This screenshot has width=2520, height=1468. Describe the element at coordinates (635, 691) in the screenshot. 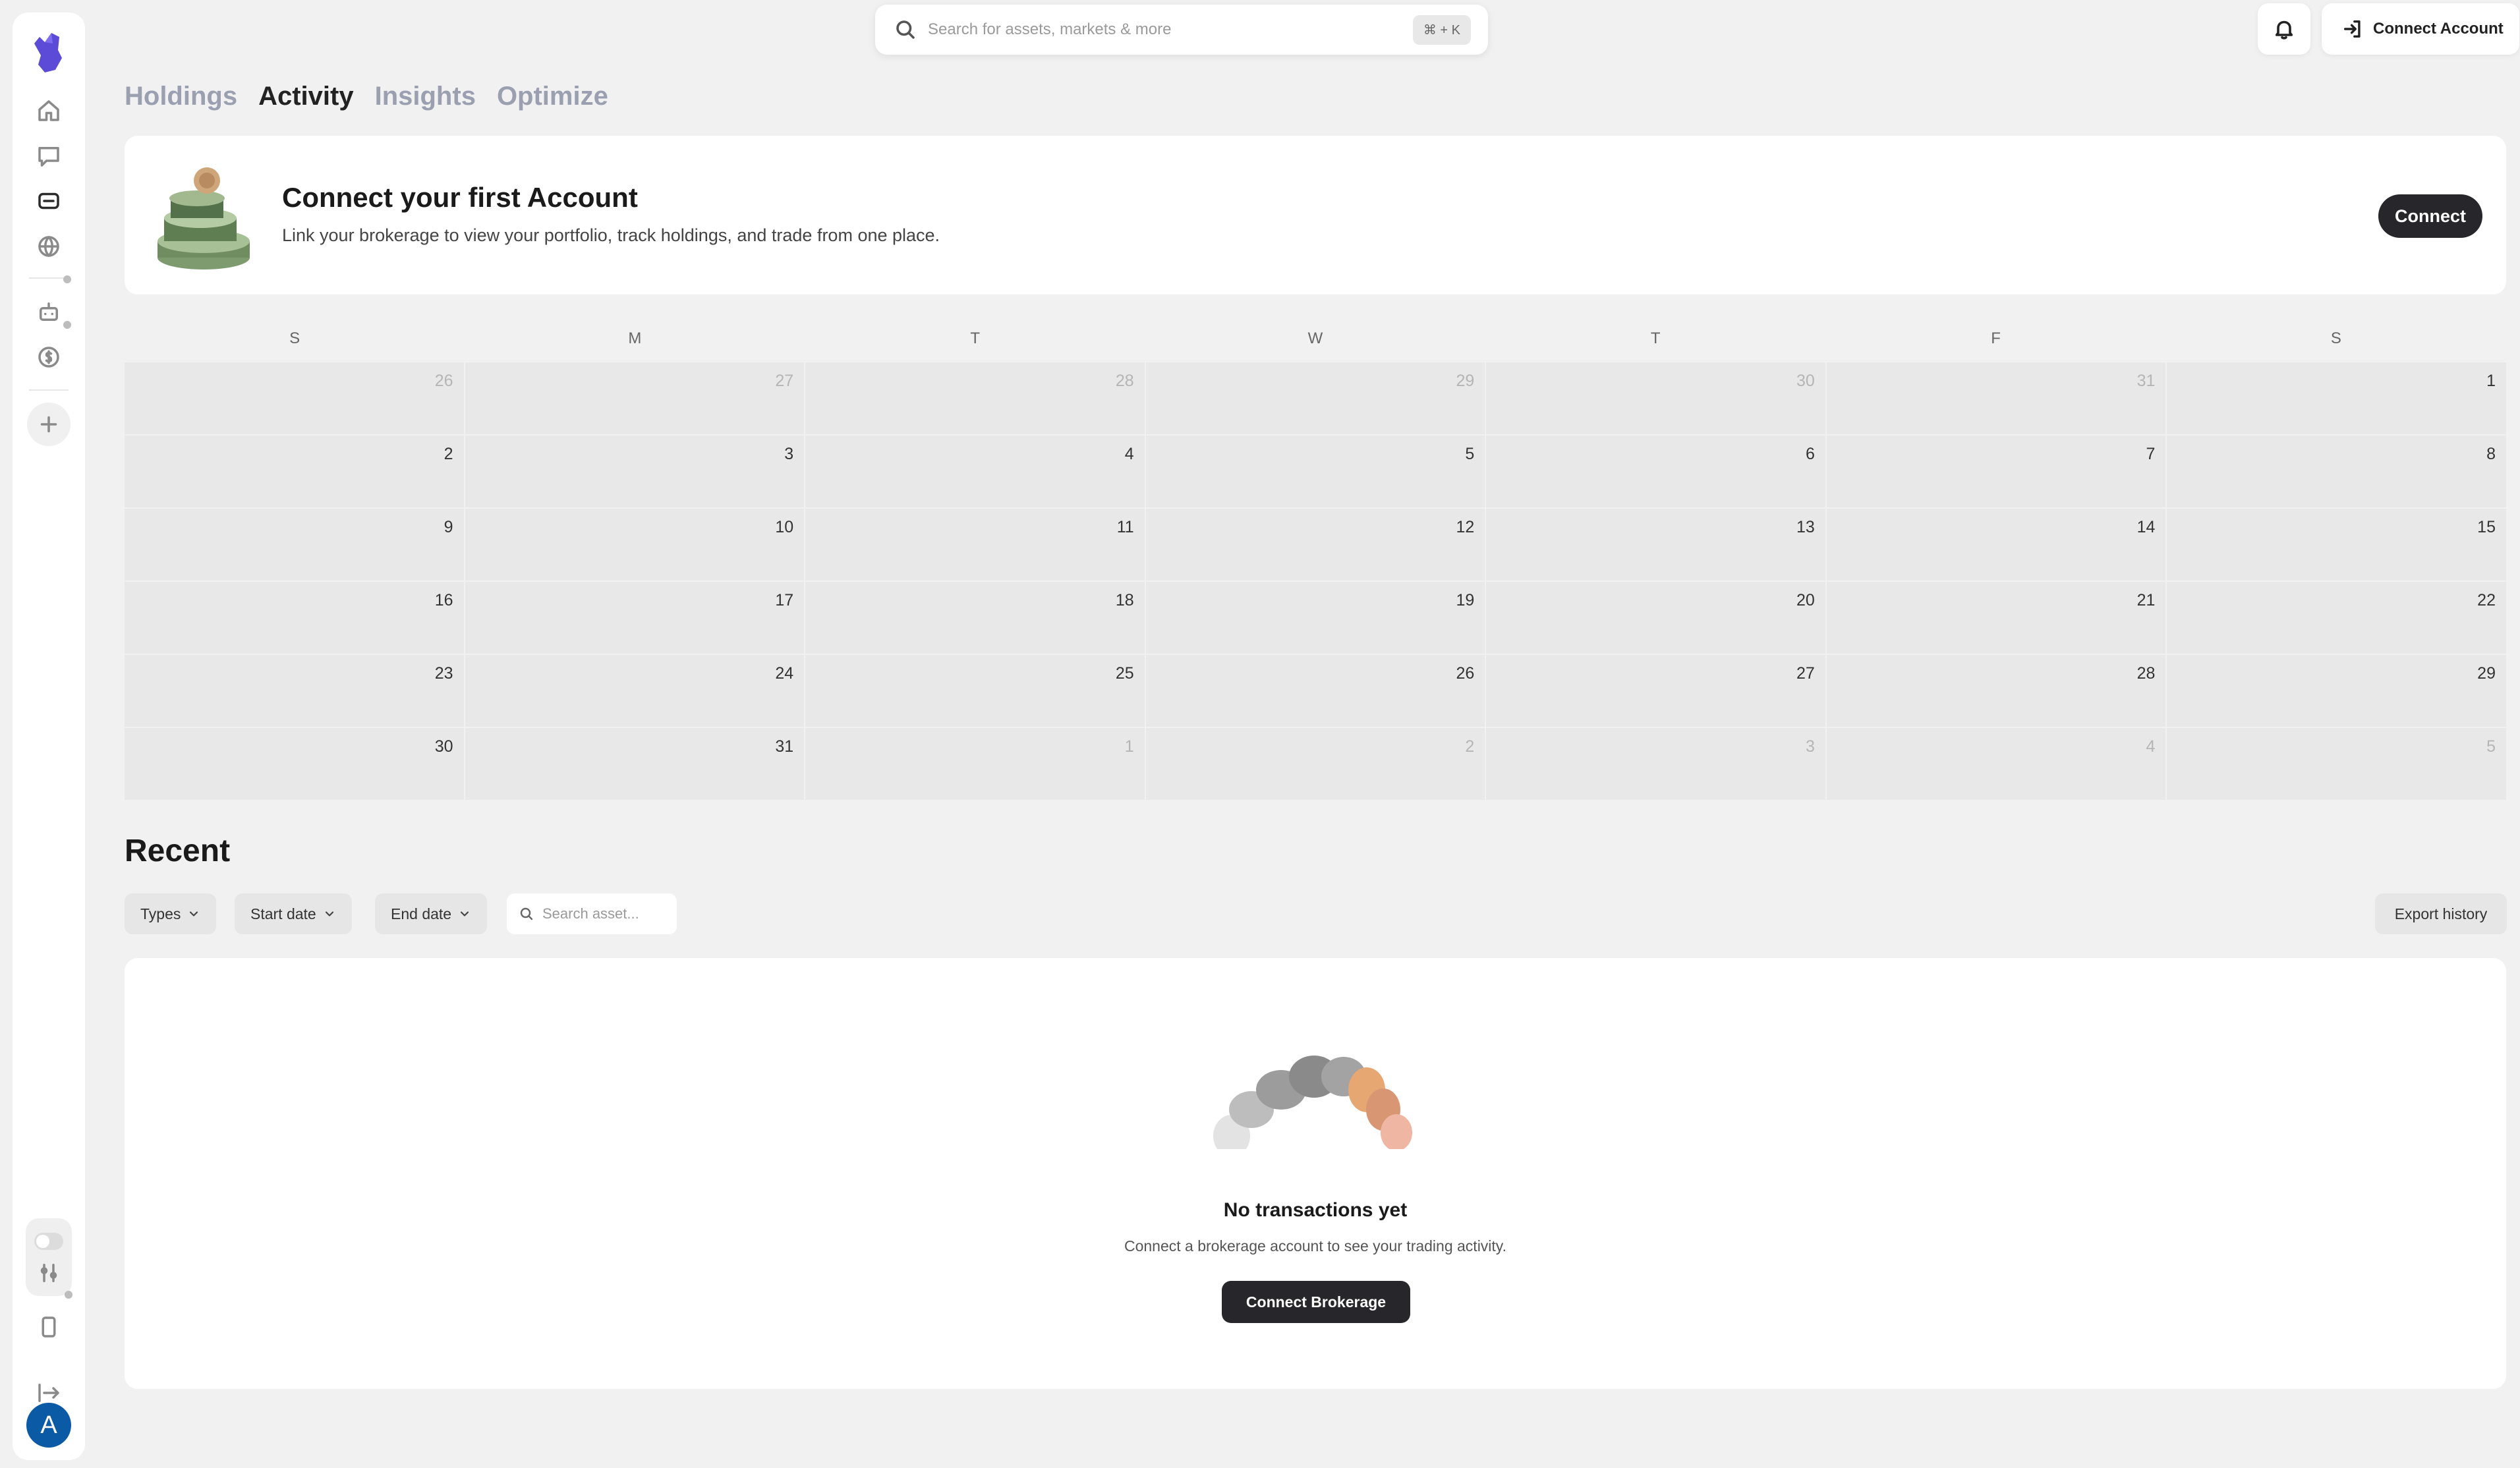

I see `calendar-day-cell: 24` at that location.